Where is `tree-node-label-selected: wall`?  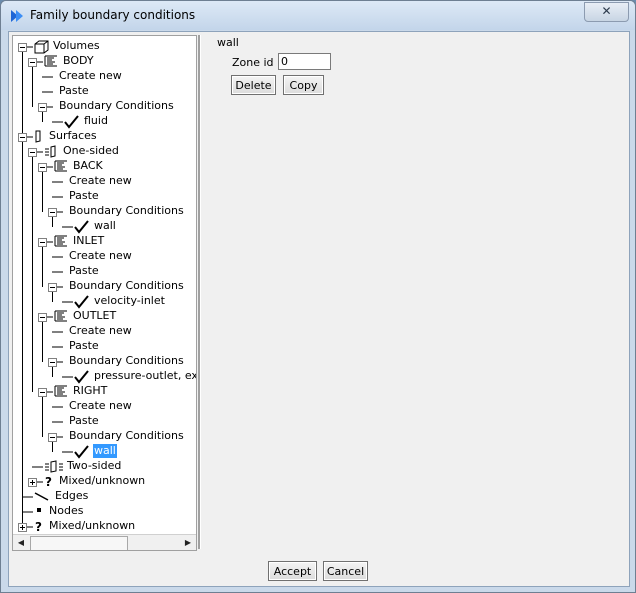 tree-node-label-selected: wall is located at coordinates (105, 451).